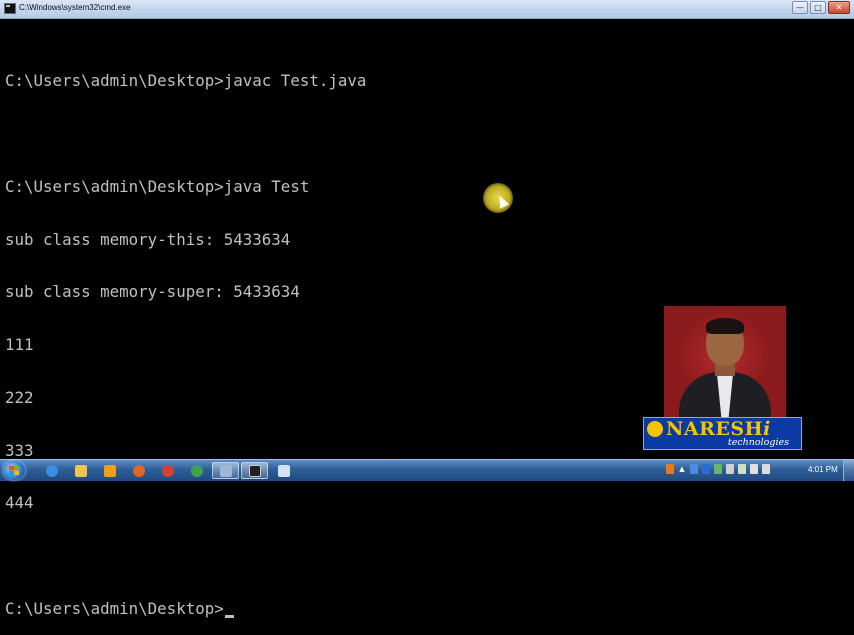 The image size is (854, 635). Describe the element at coordinates (754, 469) in the screenshot. I see `network-icon` at that location.